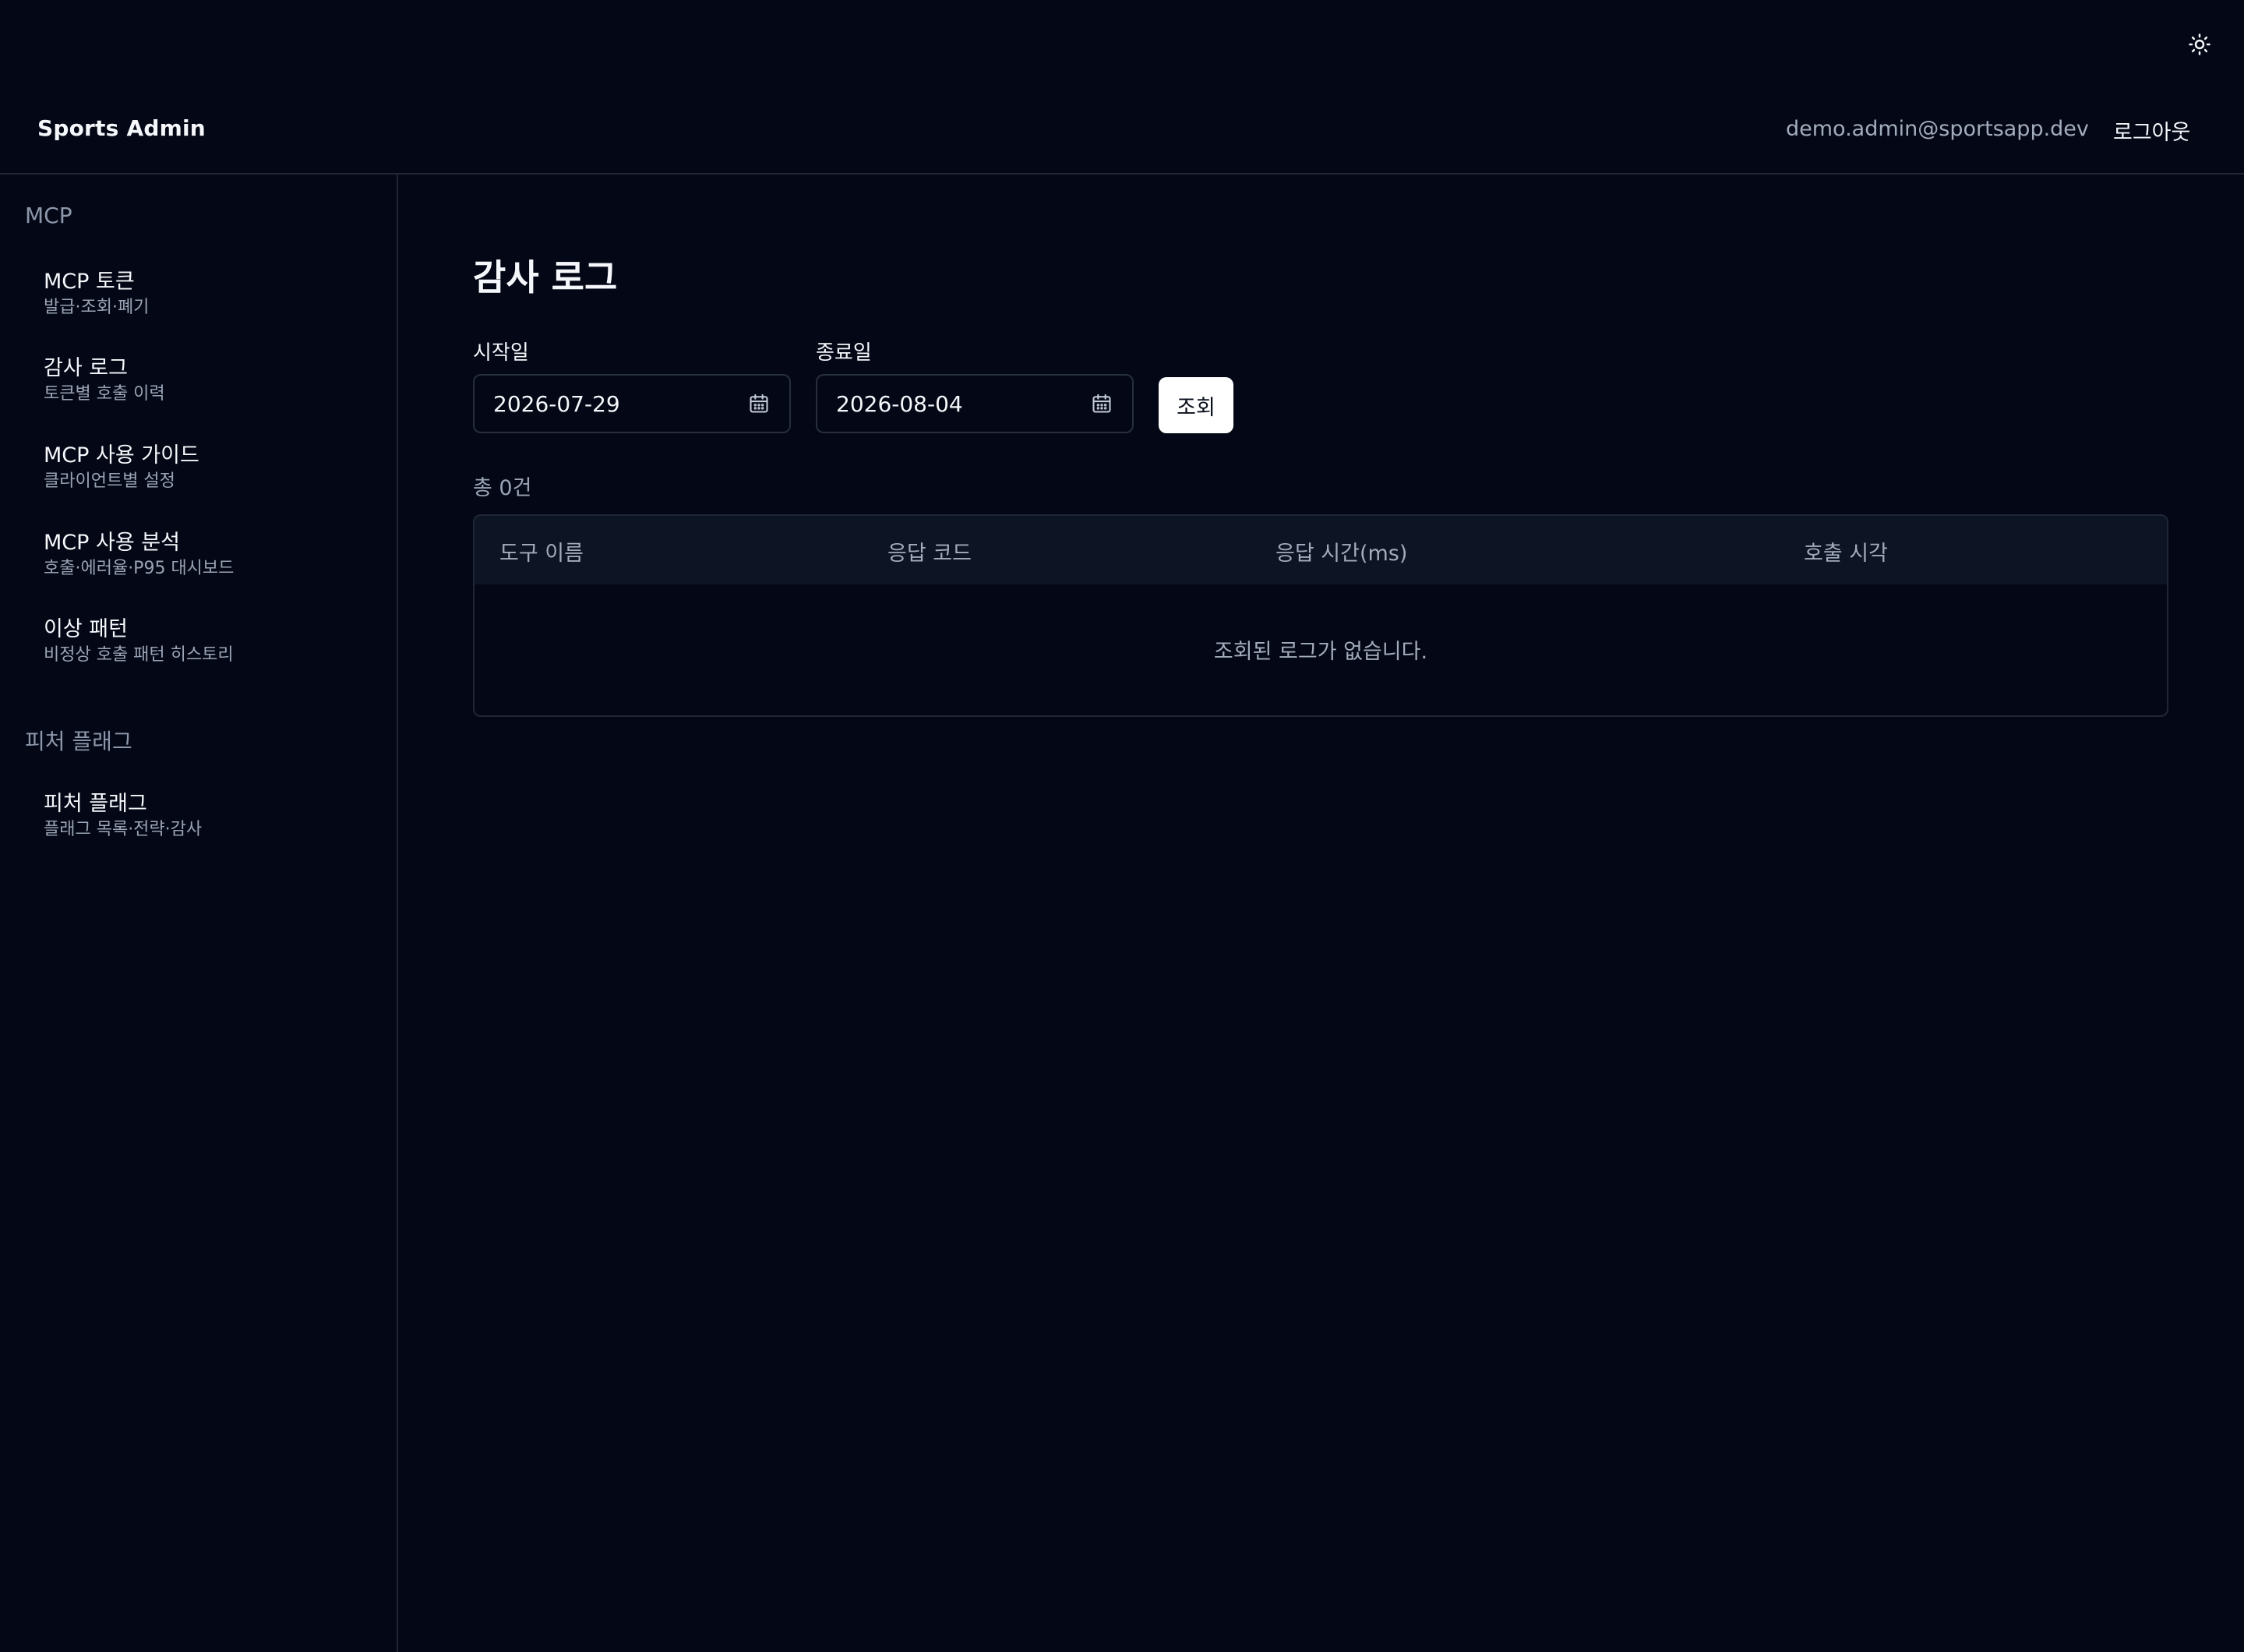  What do you see at coordinates (95, 804) in the screenshot?
I see `sidebar-item-label: 피처 플래그` at bounding box center [95, 804].